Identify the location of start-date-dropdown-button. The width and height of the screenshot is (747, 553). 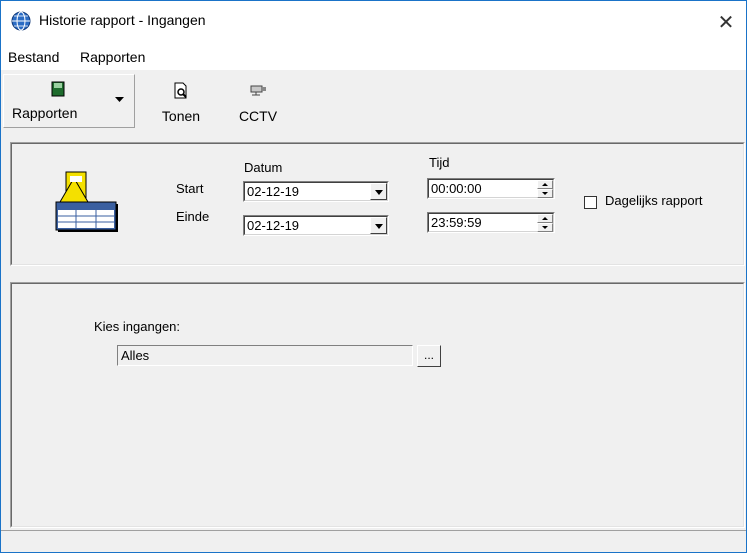
(378, 191).